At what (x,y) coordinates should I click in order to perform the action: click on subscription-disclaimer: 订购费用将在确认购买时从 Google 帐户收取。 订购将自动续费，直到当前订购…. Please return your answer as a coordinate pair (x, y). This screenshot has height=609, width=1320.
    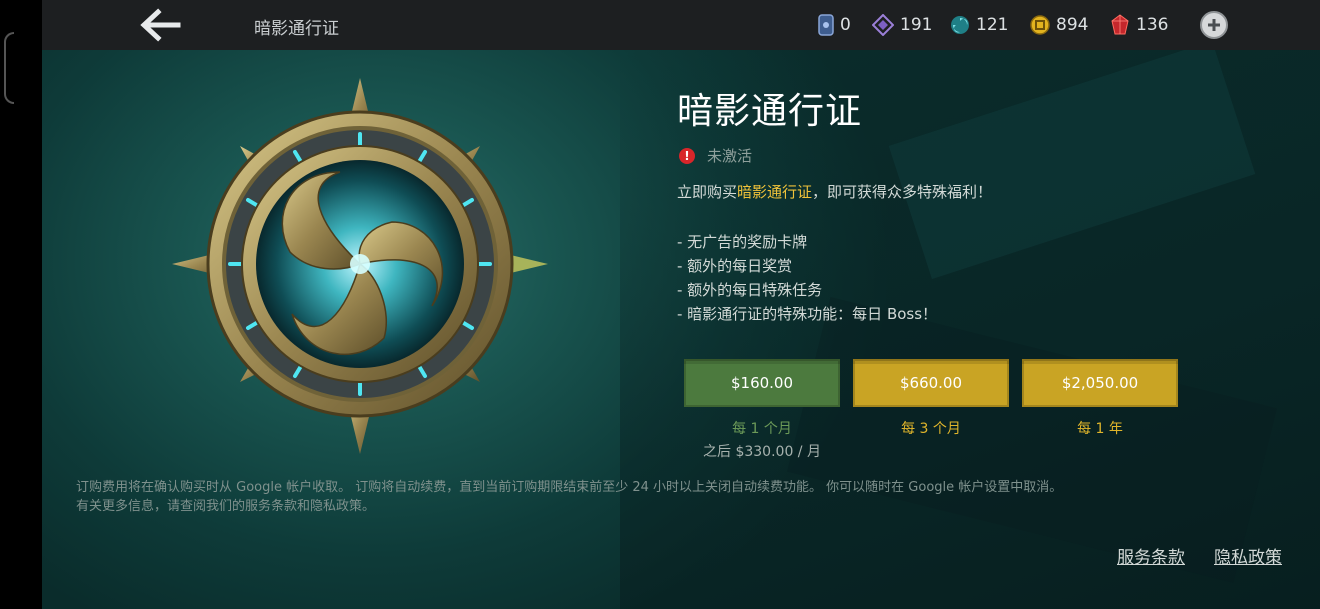
    Looking at the image, I should click on (569, 497).